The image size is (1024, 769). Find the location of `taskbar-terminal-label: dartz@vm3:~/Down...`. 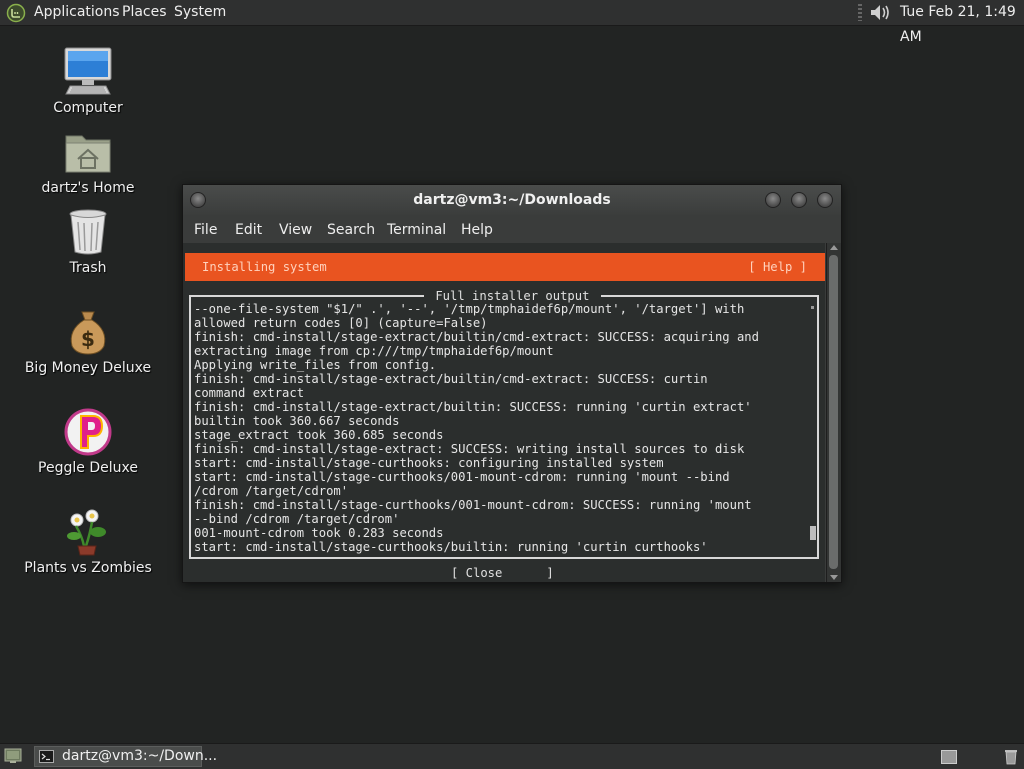

taskbar-terminal-label: dartz@vm3:~/Down... is located at coordinates (140, 756).